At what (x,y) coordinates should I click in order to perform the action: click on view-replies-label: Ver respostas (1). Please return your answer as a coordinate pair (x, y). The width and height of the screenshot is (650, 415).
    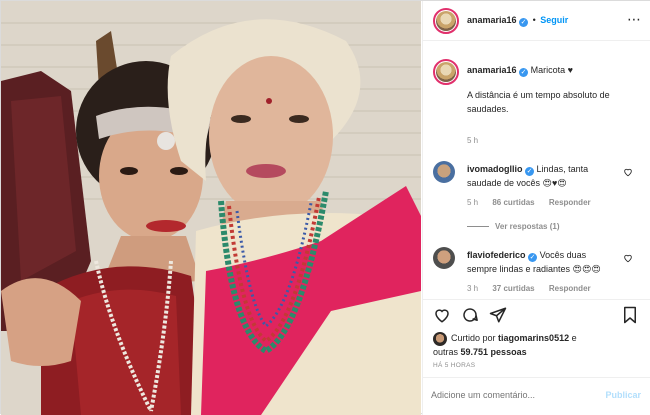
    Looking at the image, I should click on (527, 226).